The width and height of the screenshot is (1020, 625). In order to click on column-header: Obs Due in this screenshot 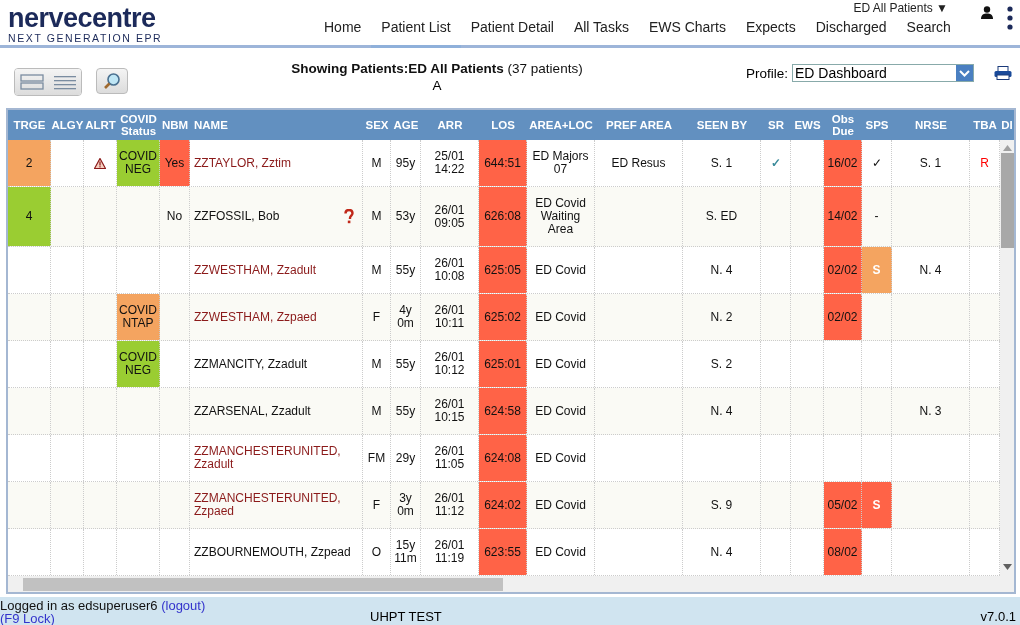, I will do `click(843, 125)`.